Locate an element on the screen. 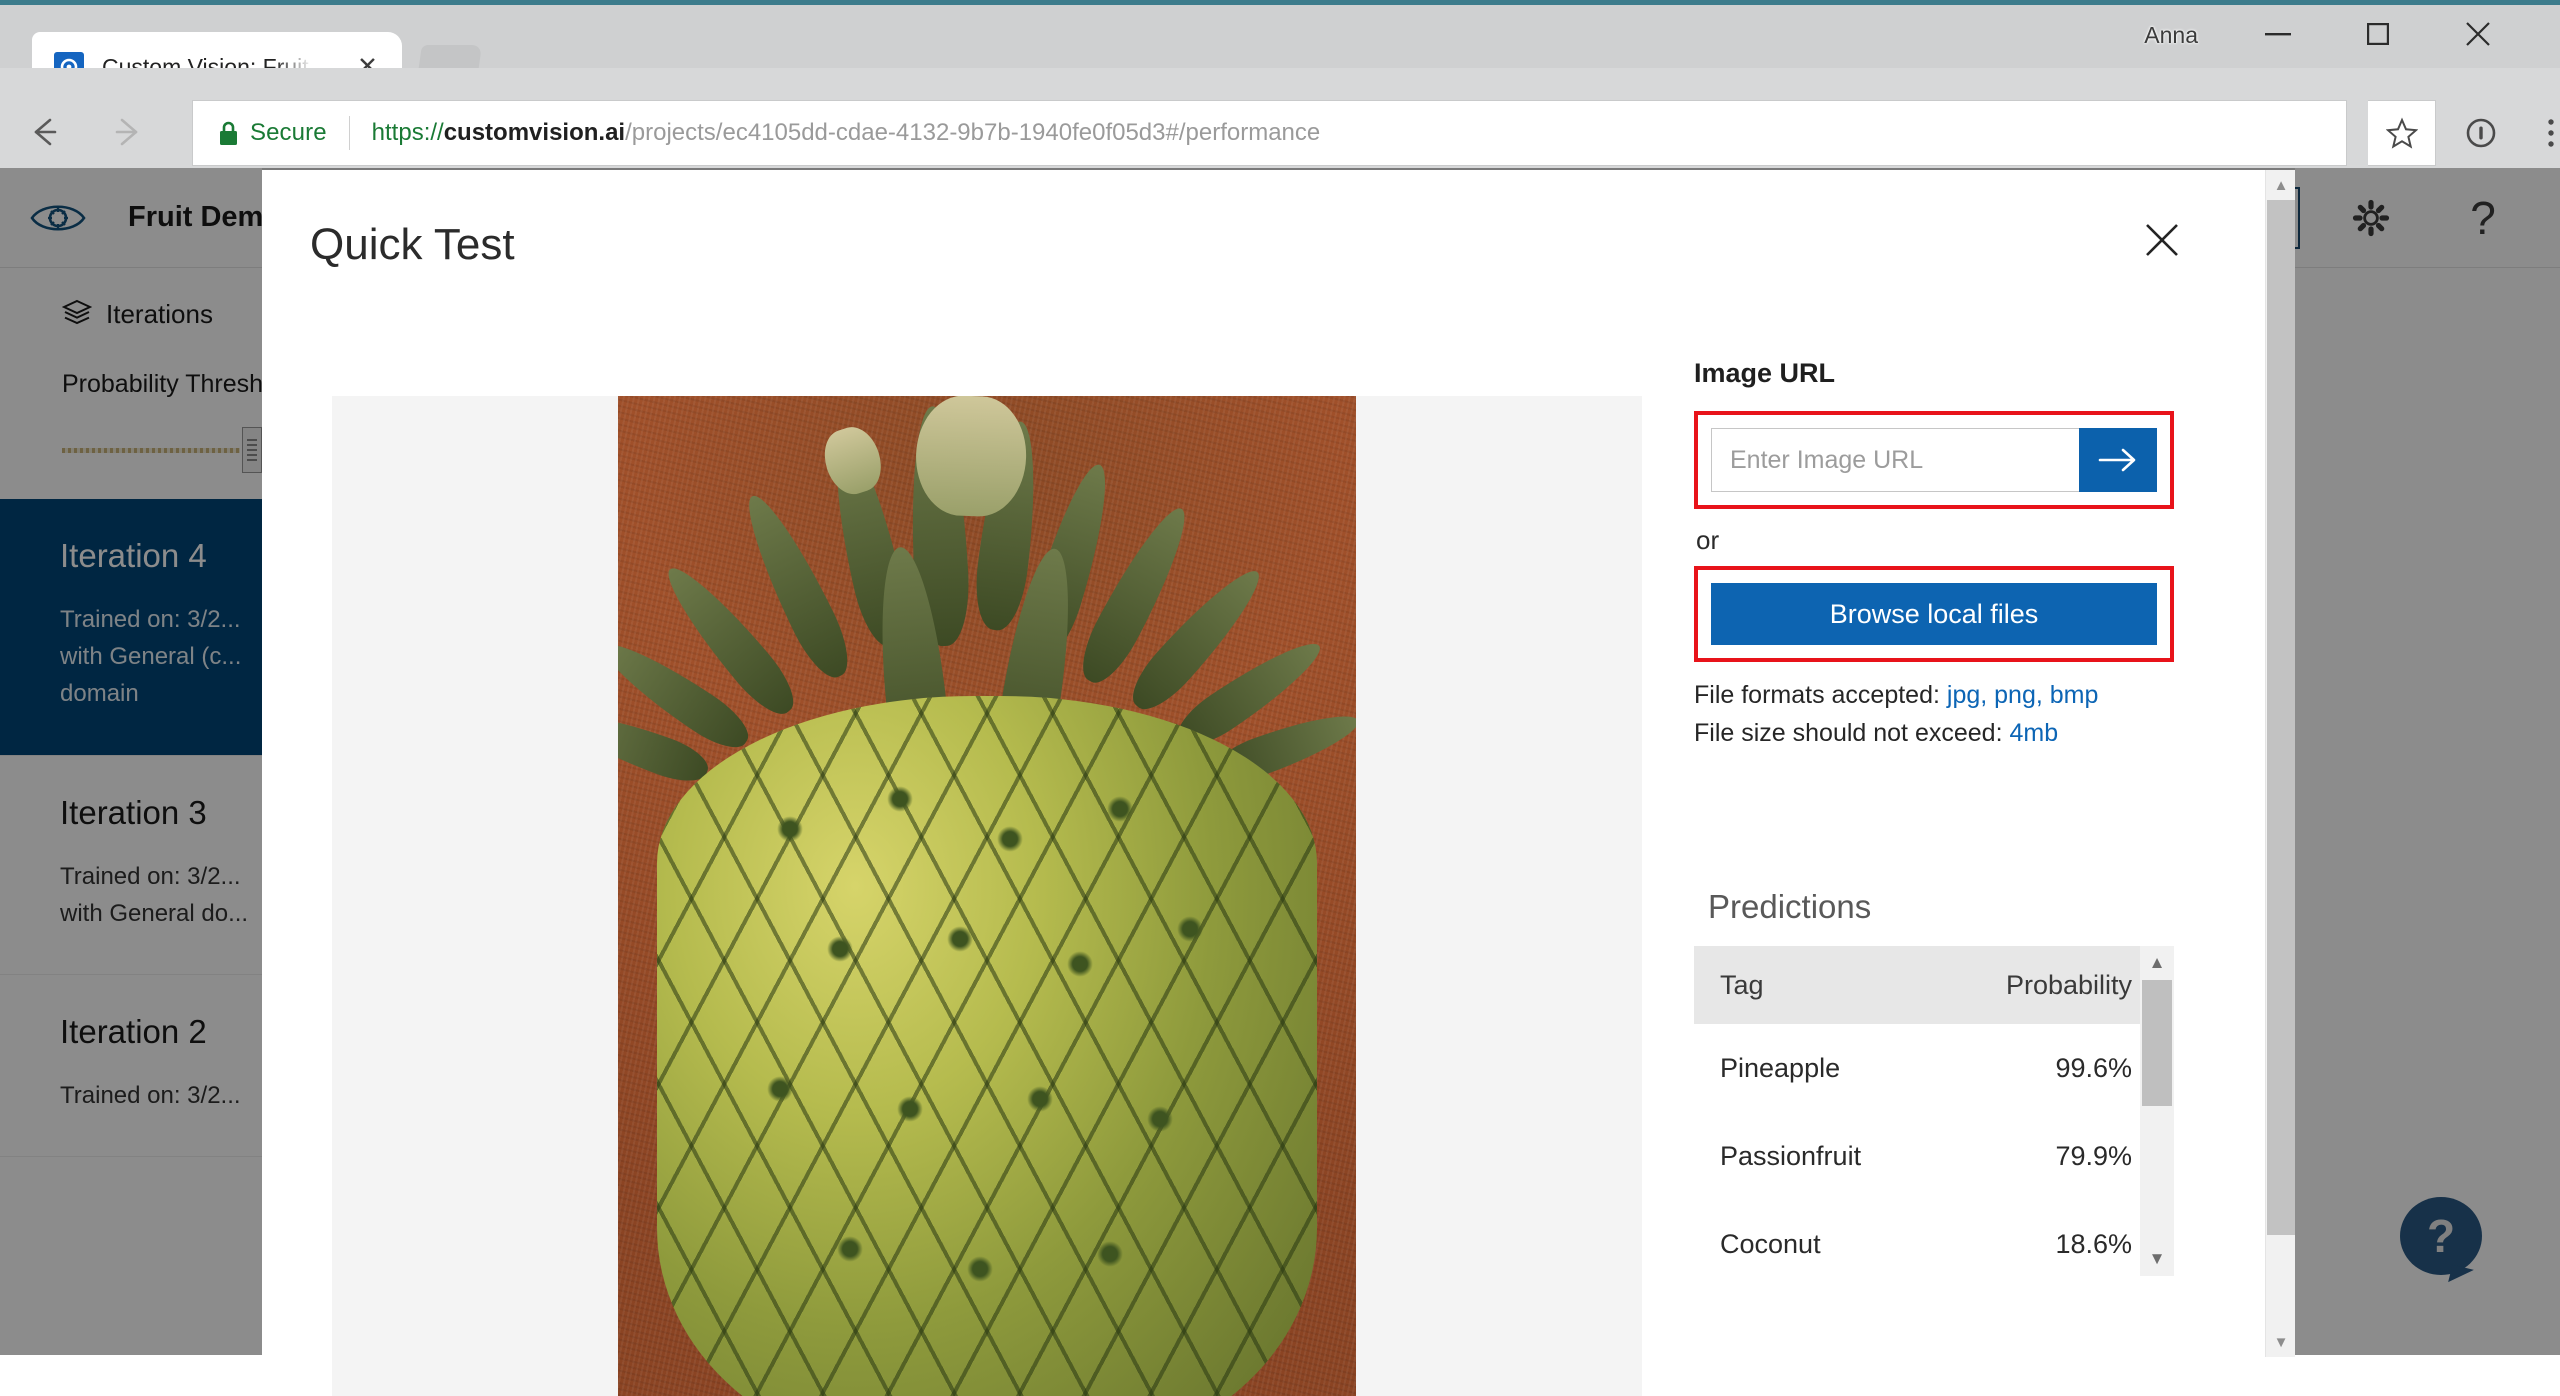  help-icon: ? is located at coordinates (2483, 218).